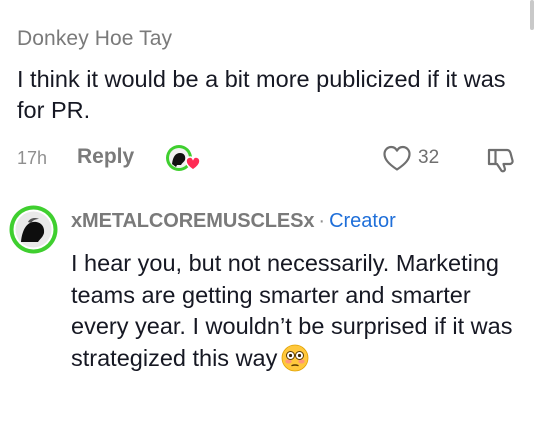 The height and width of the screenshot is (431, 540). Describe the element at coordinates (269, 159) in the screenshot. I see `comment-actions: 17h Reply 32` at that location.